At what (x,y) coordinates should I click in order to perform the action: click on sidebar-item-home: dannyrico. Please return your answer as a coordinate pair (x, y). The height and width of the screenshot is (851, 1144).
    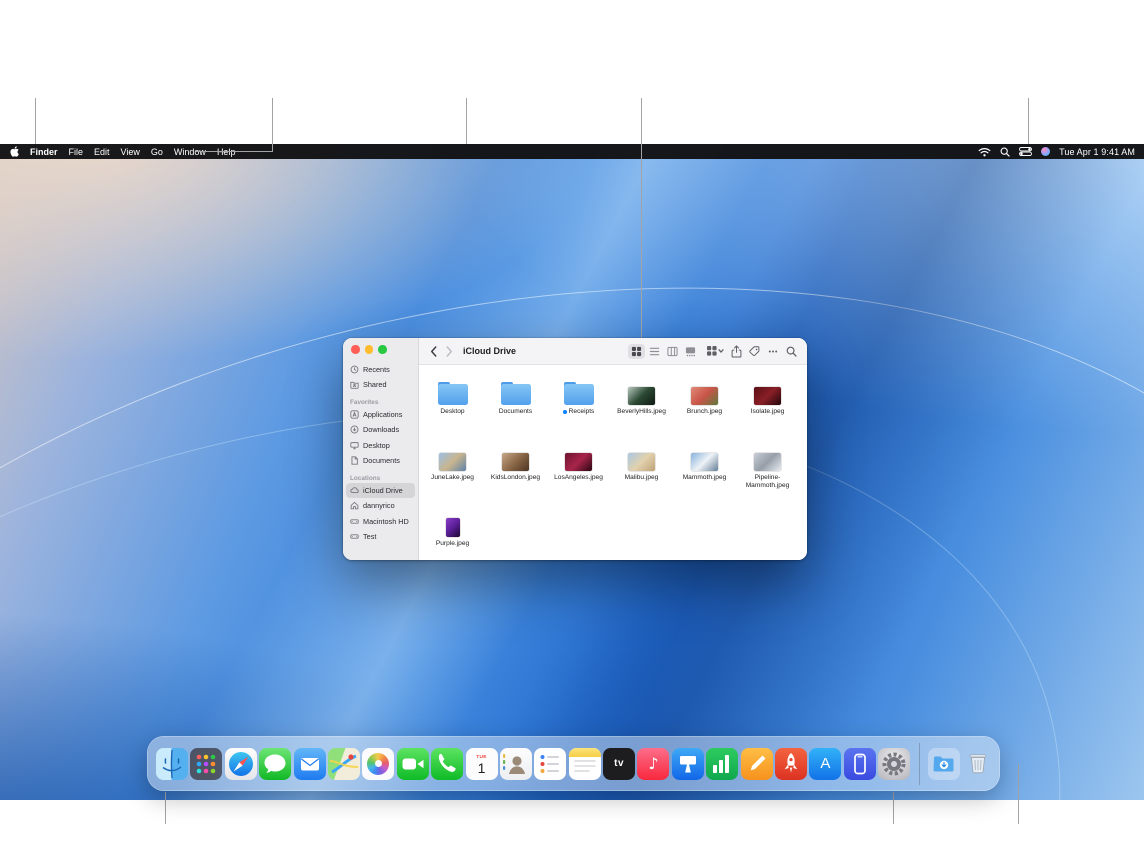
    Looking at the image, I should click on (380, 506).